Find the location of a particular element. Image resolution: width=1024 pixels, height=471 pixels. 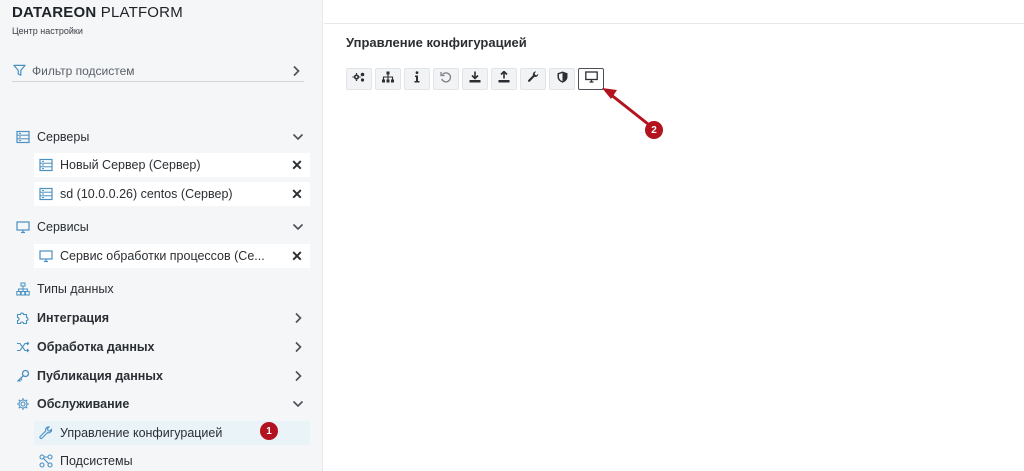

open-item-label: sd (10.0.0.26) centos (Сервер) is located at coordinates (146, 194).